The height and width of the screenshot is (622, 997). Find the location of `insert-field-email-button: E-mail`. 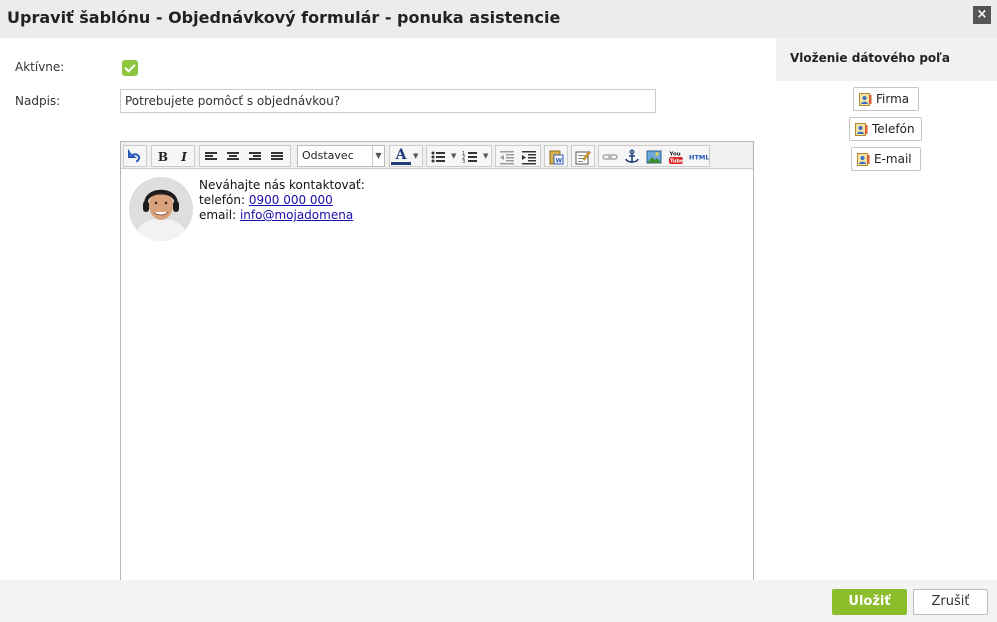

insert-field-email-button: E-mail is located at coordinates (886, 159).